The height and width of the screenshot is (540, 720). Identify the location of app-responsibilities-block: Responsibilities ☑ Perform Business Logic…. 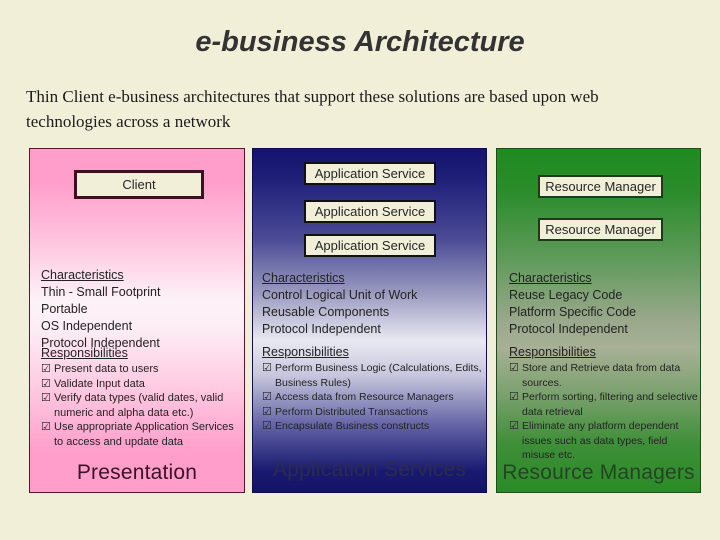
(374, 389).